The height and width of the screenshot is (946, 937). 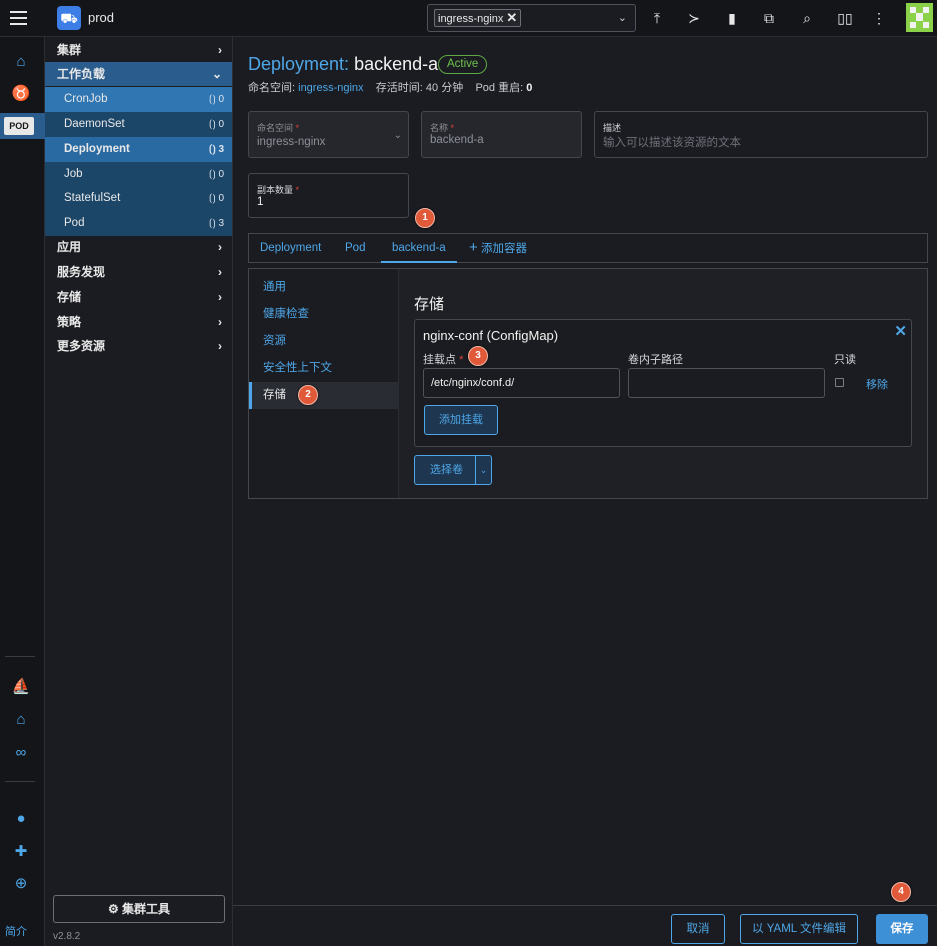 I want to click on namespace-filter: ingress-nginx ✕ ⌄, so click(x=531, y=18).